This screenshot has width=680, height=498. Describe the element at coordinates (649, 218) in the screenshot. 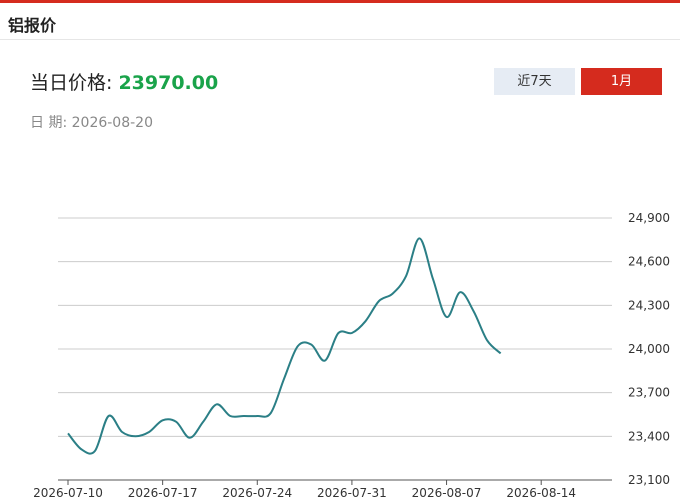

I see `y-tick-label: 24,900` at that location.